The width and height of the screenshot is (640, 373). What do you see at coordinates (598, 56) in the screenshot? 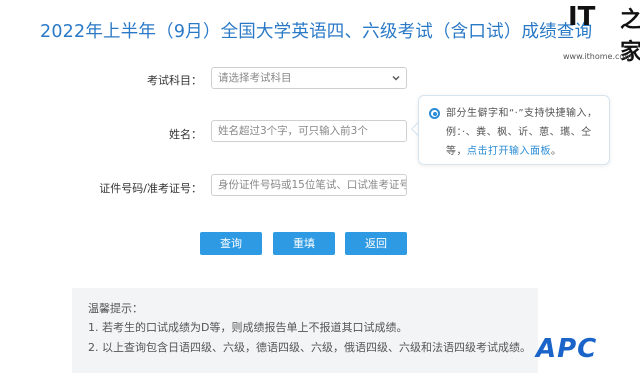
I see `watermark-url: www.ithome.com` at bounding box center [598, 56].